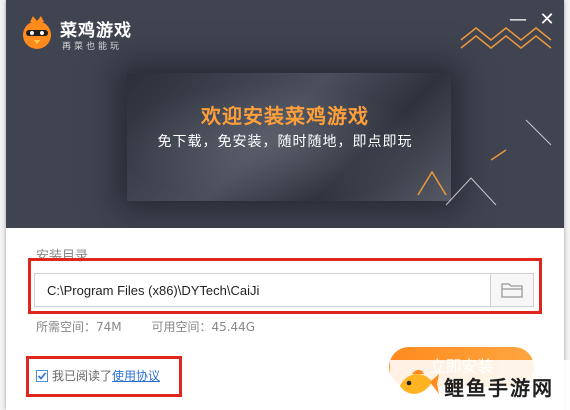 Image resolution: width=570 pixels, height=410 pixels. I want to click on hero-title: 欢迎安装菜鸡游戏, so click(285, 116).